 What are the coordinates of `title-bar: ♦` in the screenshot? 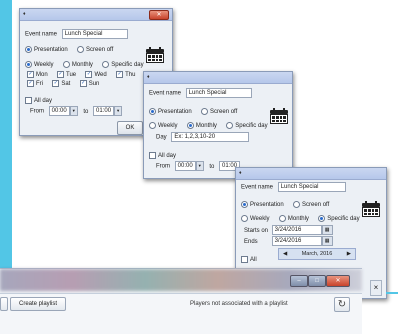 It's located at (311, 174).